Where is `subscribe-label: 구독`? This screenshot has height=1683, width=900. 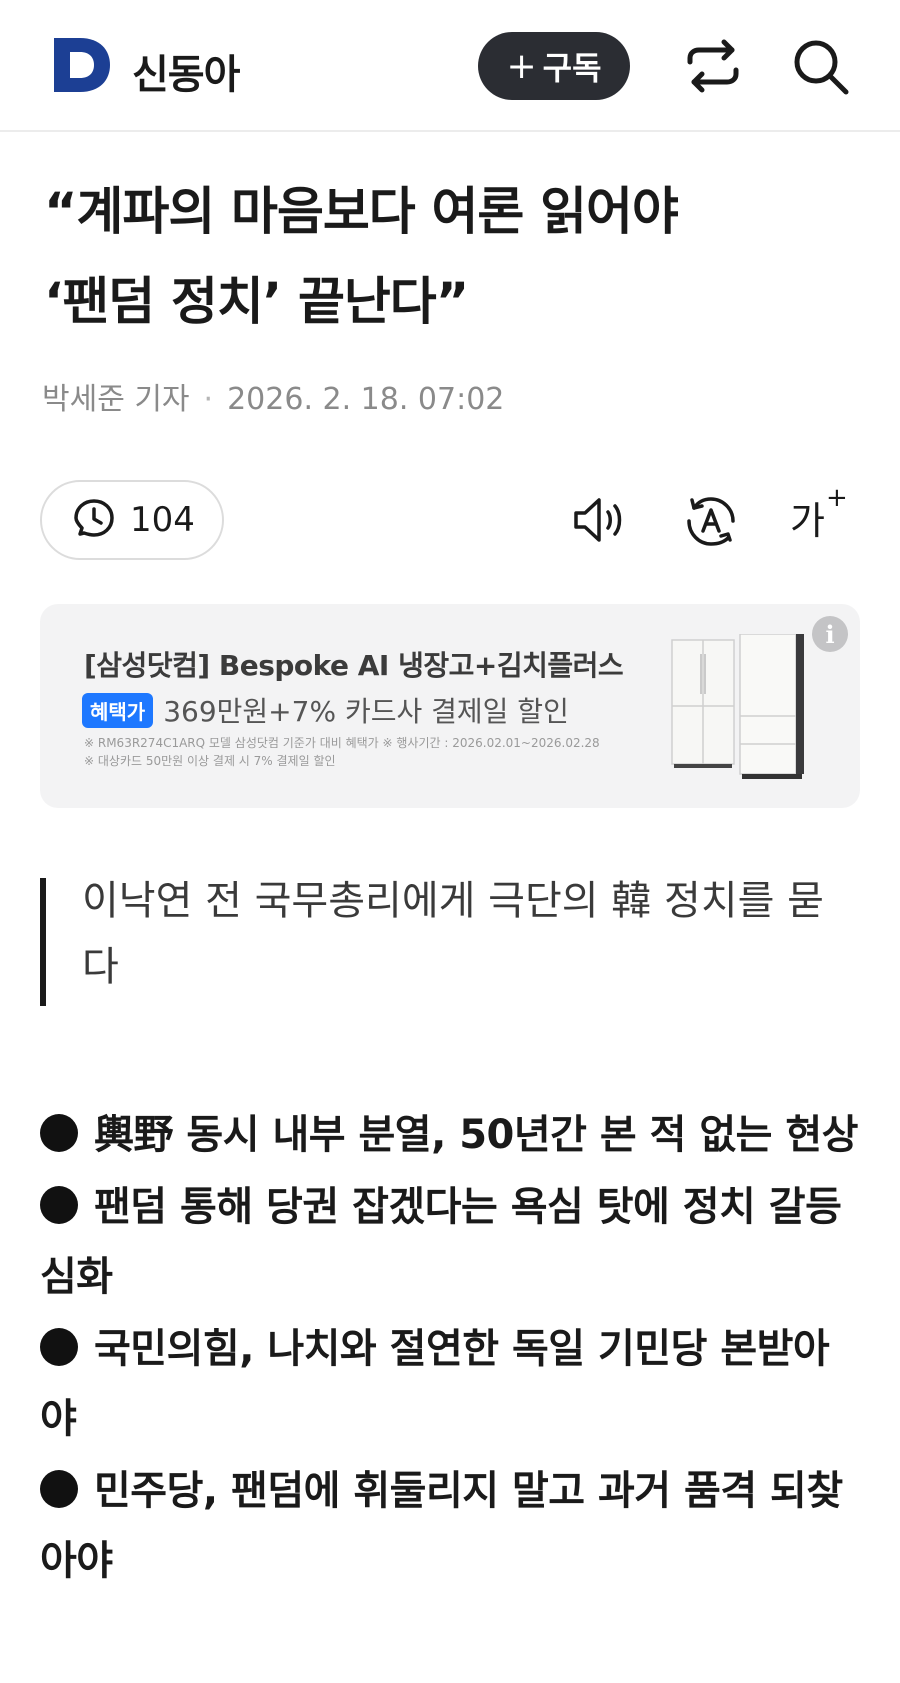
subscribe-label: 구독 is located at coordinates (572, 68).